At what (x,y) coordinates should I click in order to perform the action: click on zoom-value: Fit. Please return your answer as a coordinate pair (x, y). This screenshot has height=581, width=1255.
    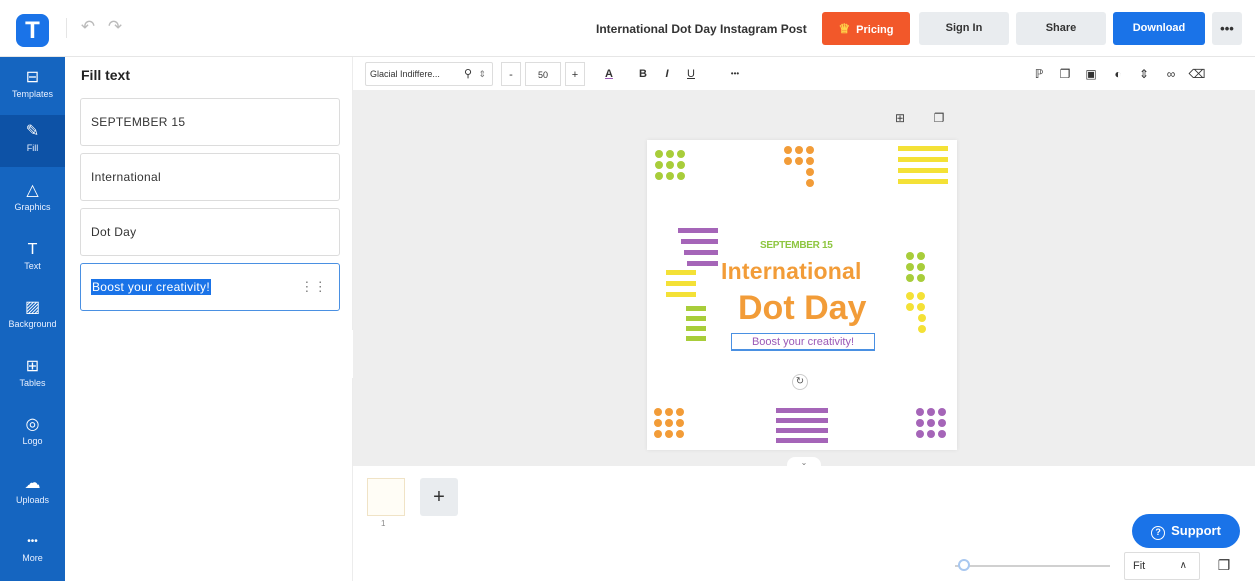
    Looking at the image, I should click on (1139, 566).